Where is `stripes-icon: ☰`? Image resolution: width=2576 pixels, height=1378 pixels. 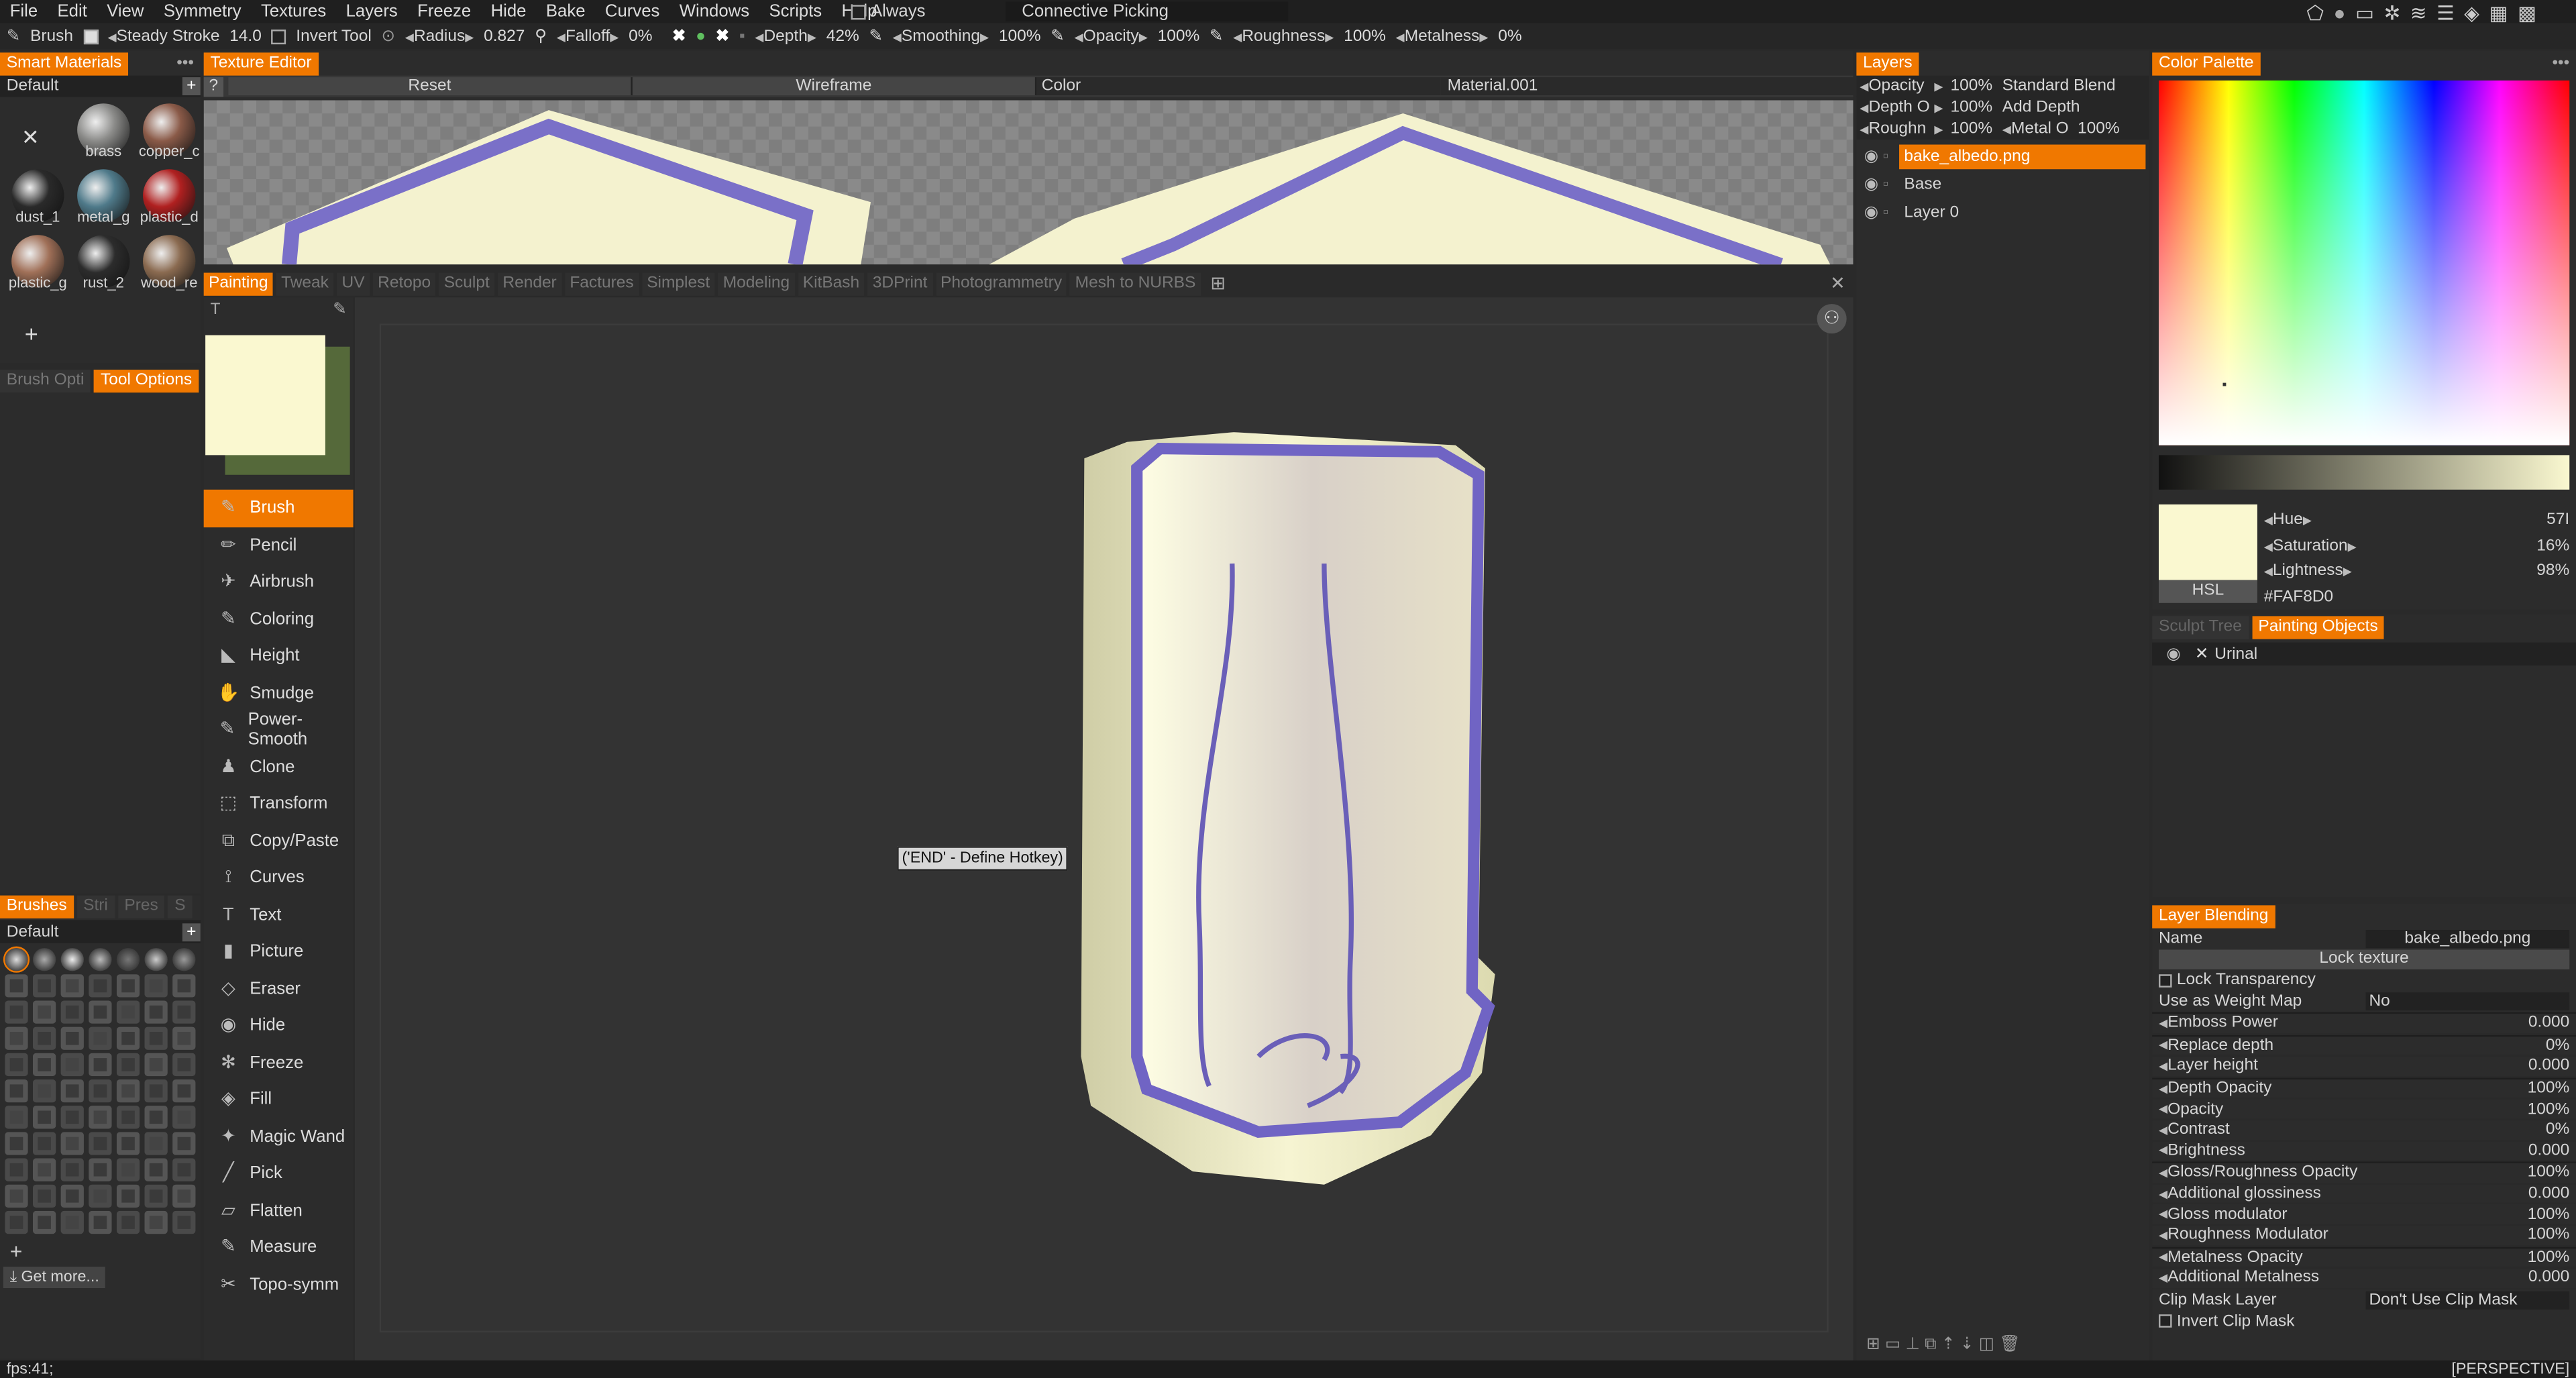 stripes-icon: ☰ is located at coordinates (2445, 12).